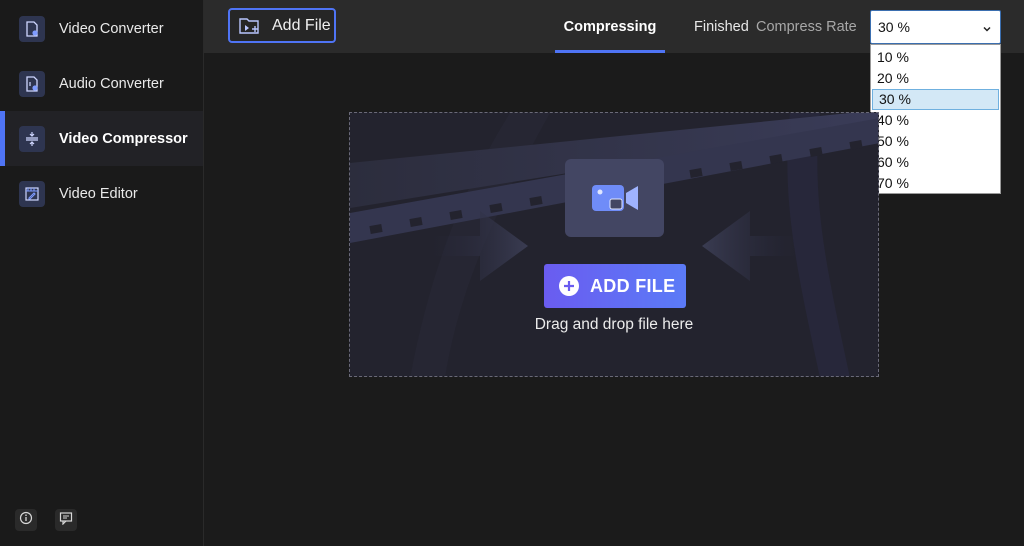 This screenshot has height=546, width=1024. I want to click on compress-rate-option: 10 %, so click(935, 57).